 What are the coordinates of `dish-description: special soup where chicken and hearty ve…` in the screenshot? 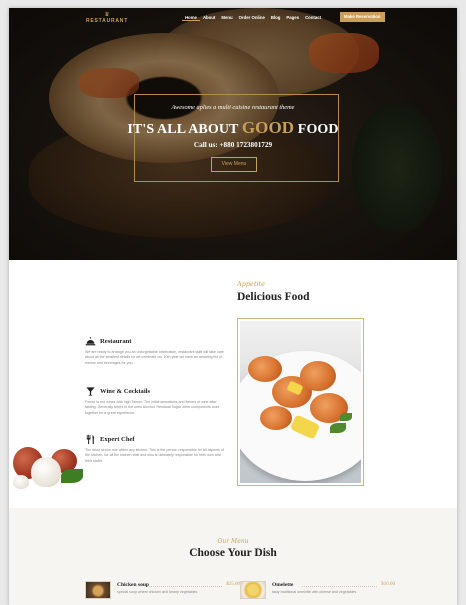 It's located at (157, 592).